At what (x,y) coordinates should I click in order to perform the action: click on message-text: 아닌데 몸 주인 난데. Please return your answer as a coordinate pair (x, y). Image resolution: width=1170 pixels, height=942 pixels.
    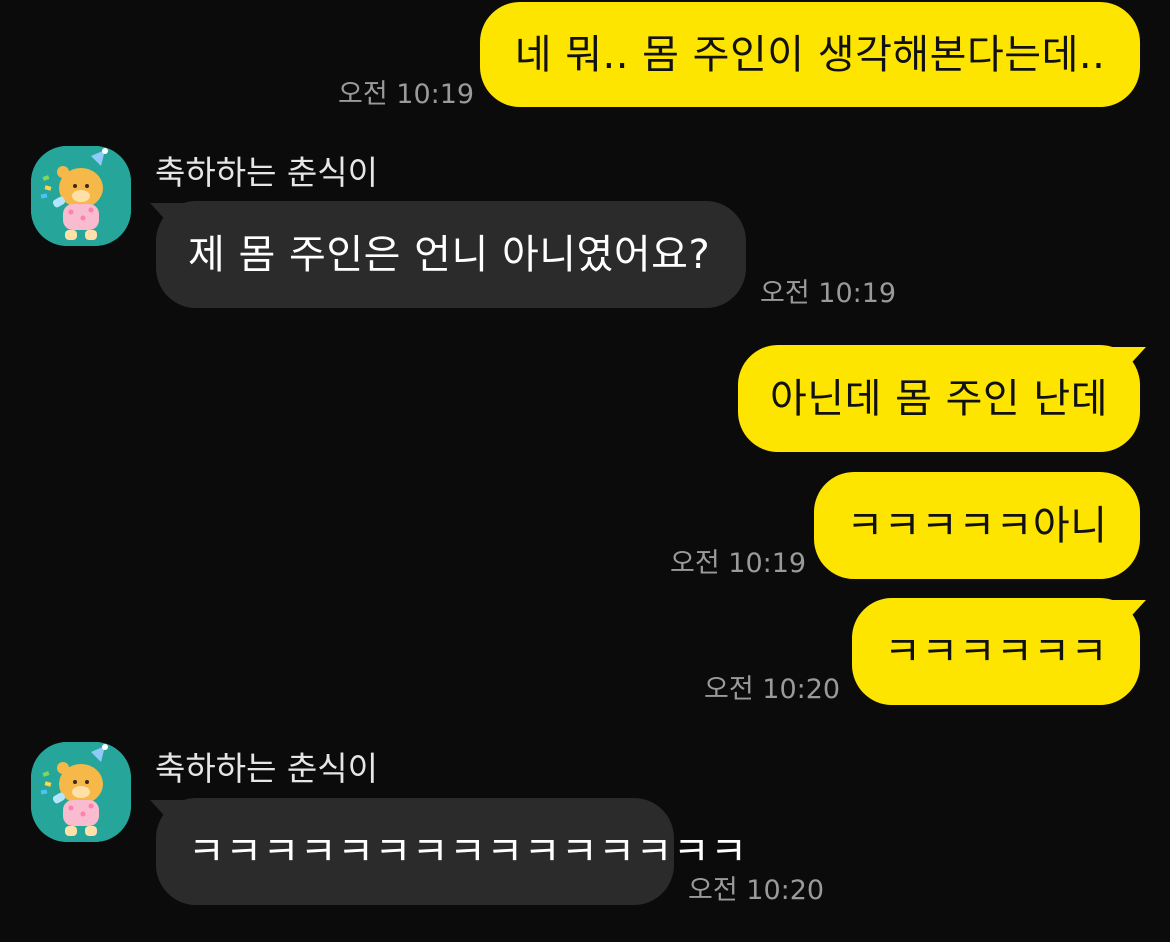
    Looking at the image, I should click on (939, 398).